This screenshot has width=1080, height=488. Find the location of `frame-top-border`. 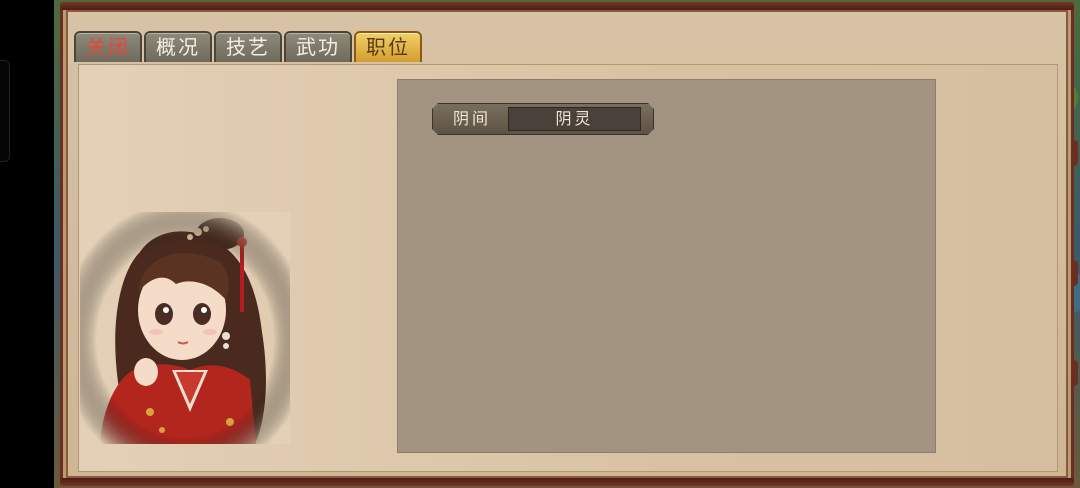

frame-top-border is located at coordinates (567, 6).